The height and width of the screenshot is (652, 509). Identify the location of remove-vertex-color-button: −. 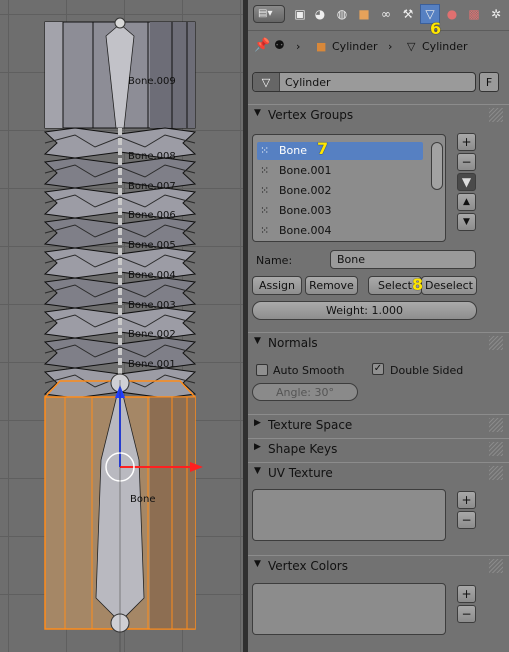
(466, 614).